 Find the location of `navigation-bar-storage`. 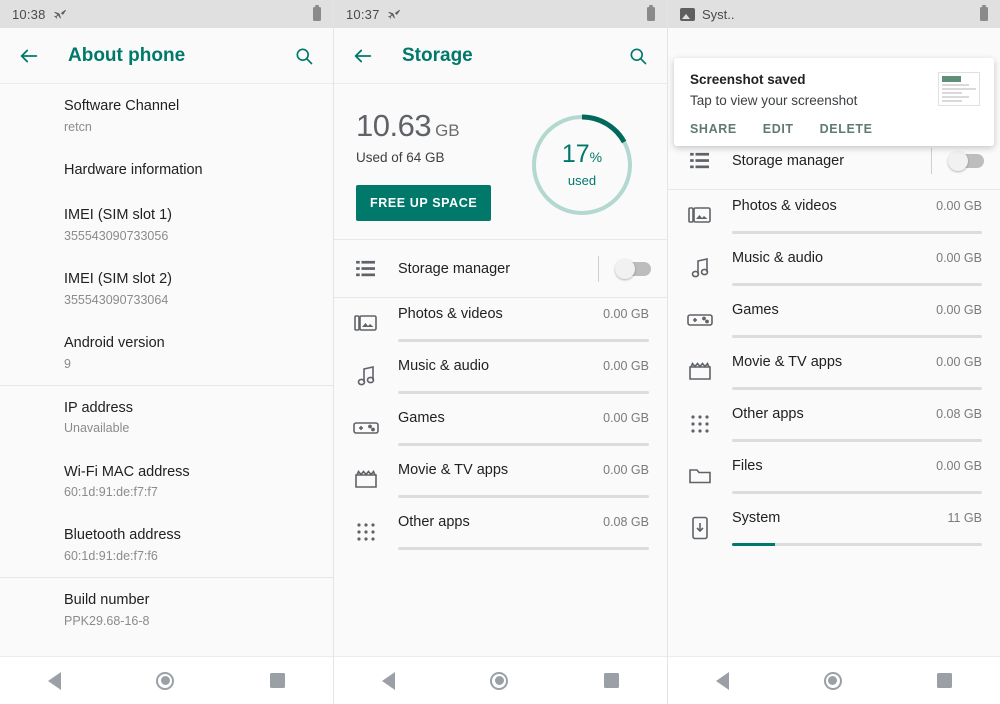

navigation-bar-storage is located at coordinates (500, 680).